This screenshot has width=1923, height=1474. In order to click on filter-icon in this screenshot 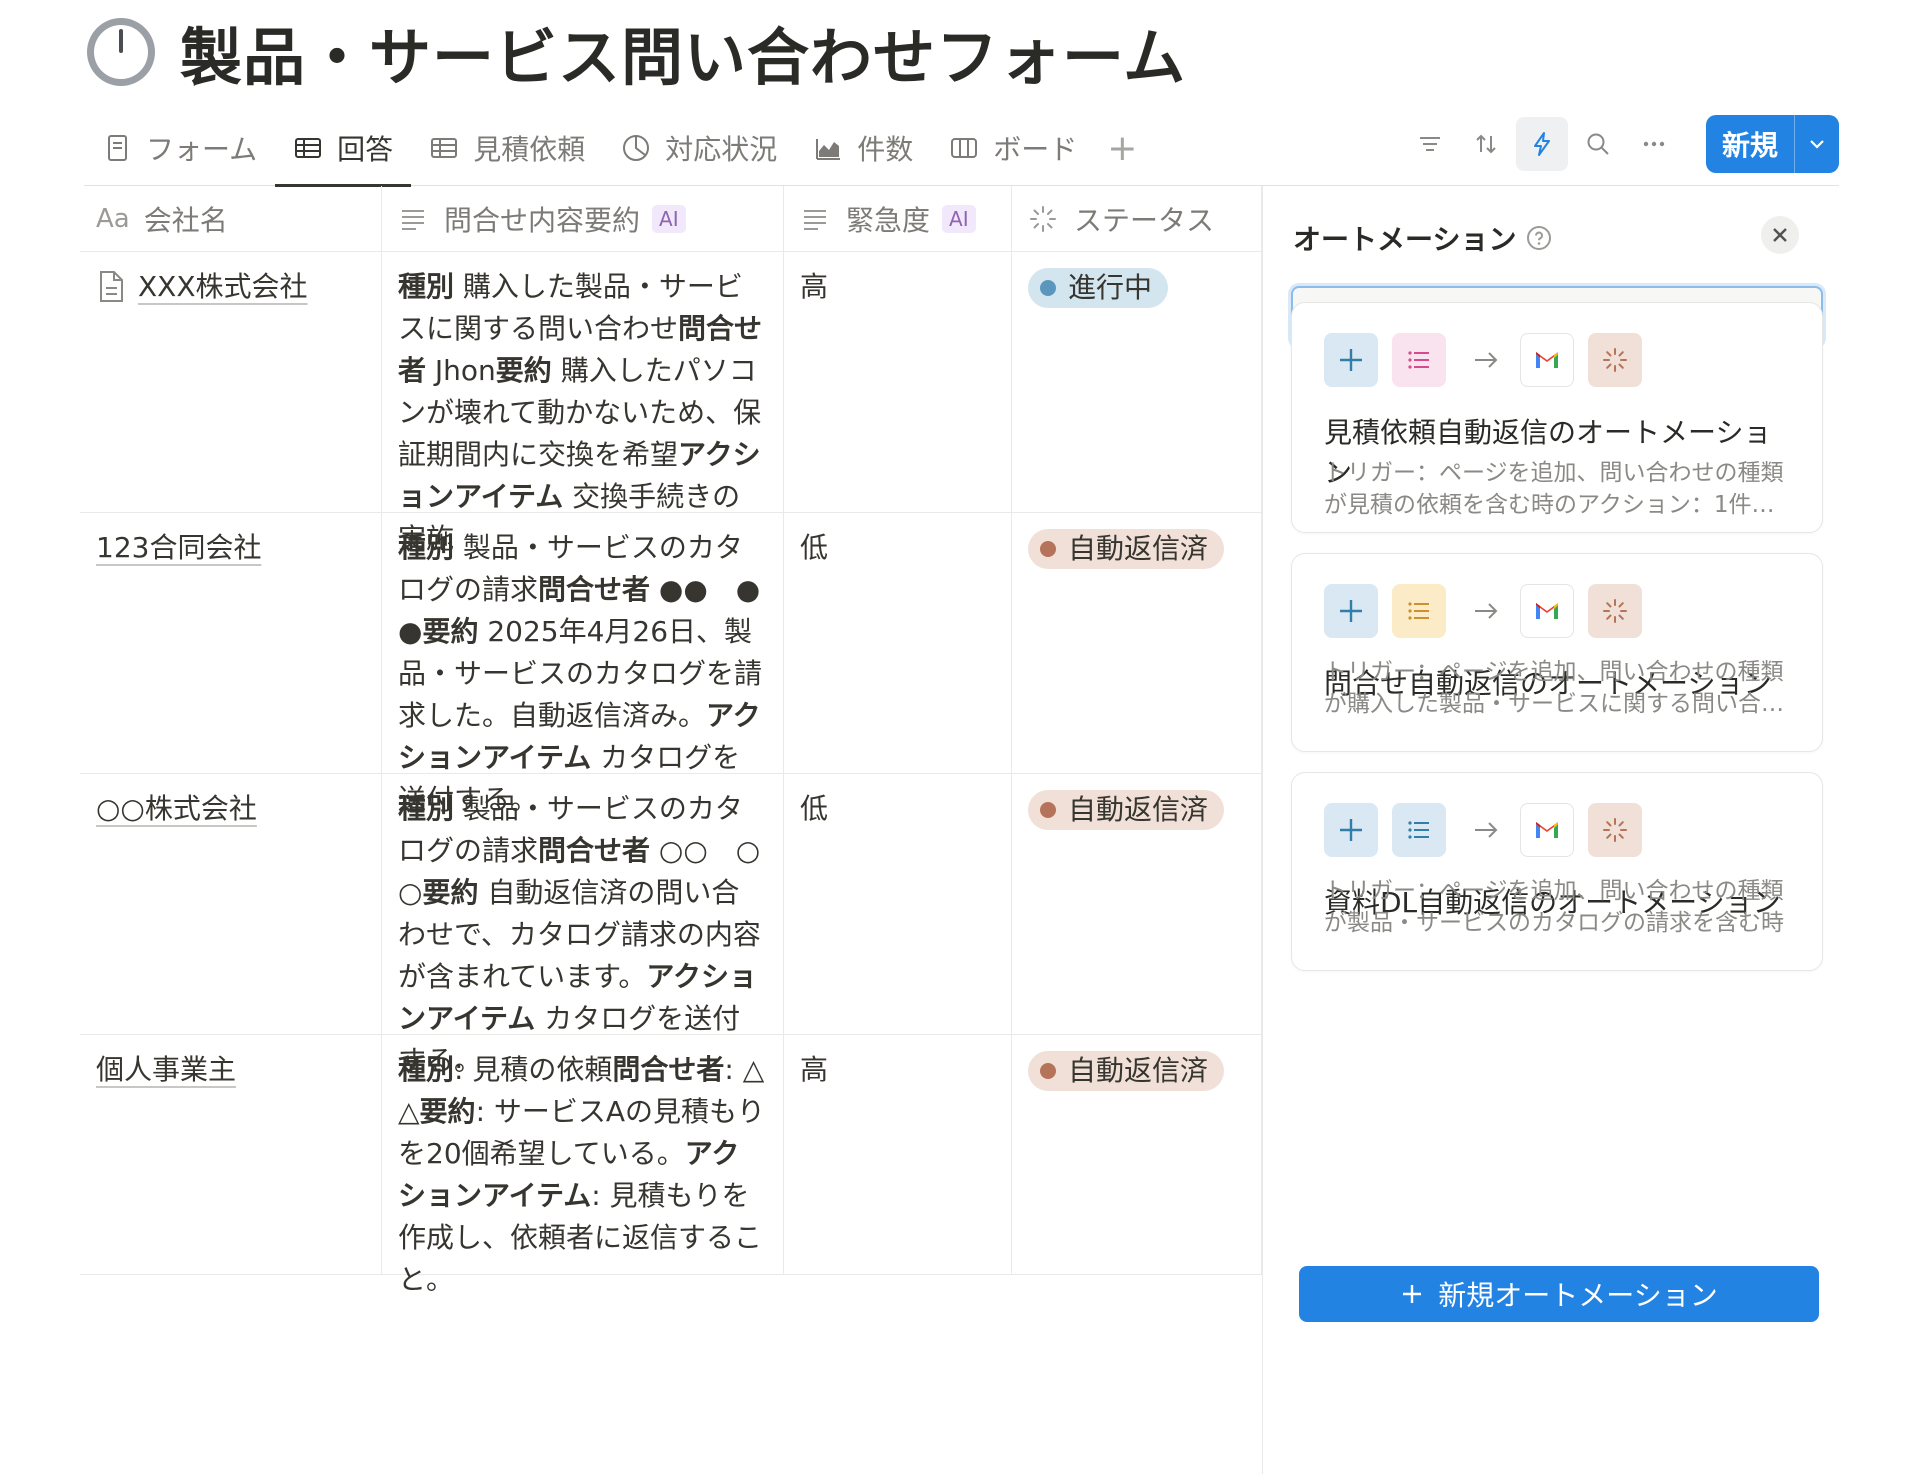, I will do `click(1429, 144)`.